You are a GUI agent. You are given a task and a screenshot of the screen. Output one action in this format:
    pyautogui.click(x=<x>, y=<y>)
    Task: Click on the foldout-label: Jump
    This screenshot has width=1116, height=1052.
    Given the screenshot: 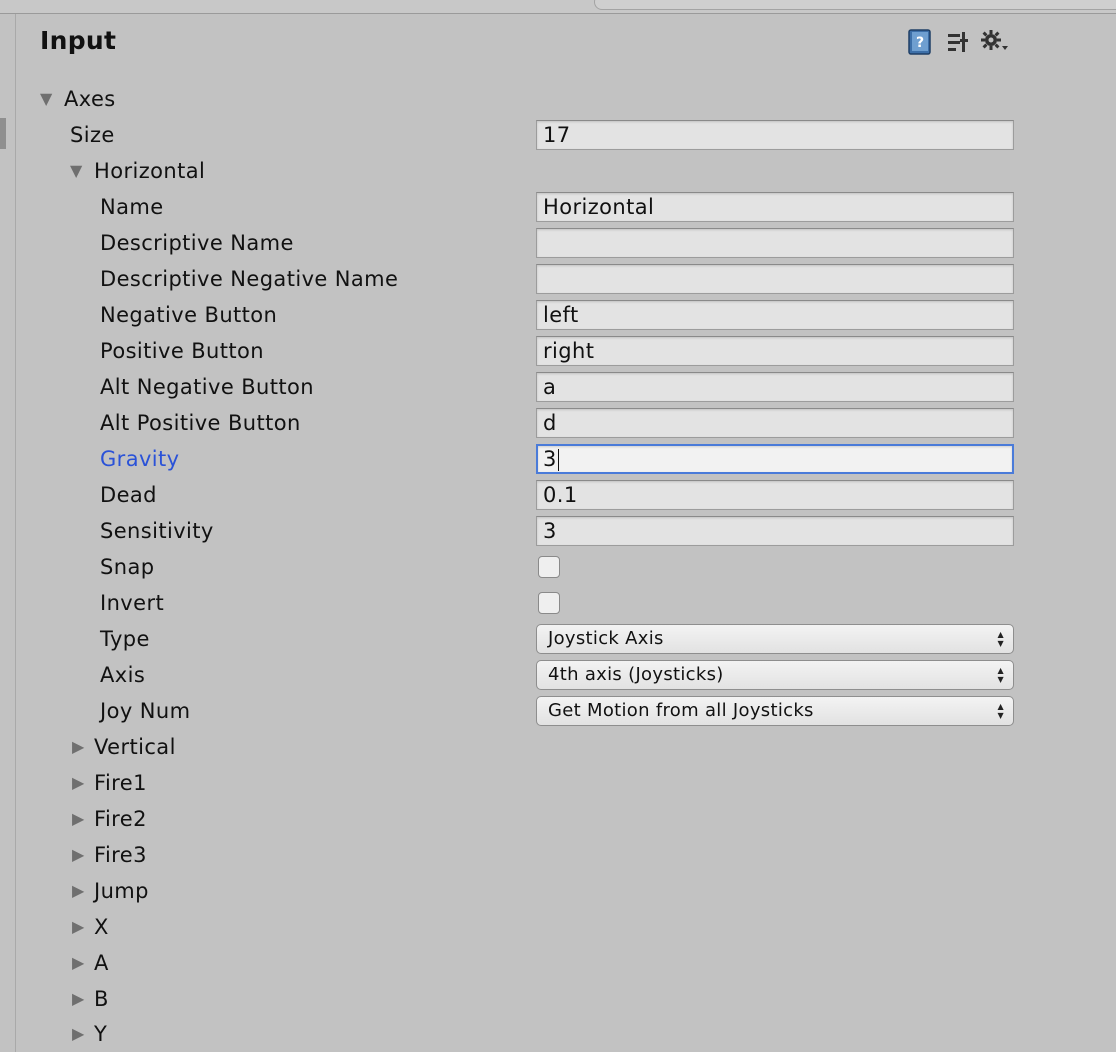 What is the action you would take?
    pyautogui.click(x=121, y=891)
    